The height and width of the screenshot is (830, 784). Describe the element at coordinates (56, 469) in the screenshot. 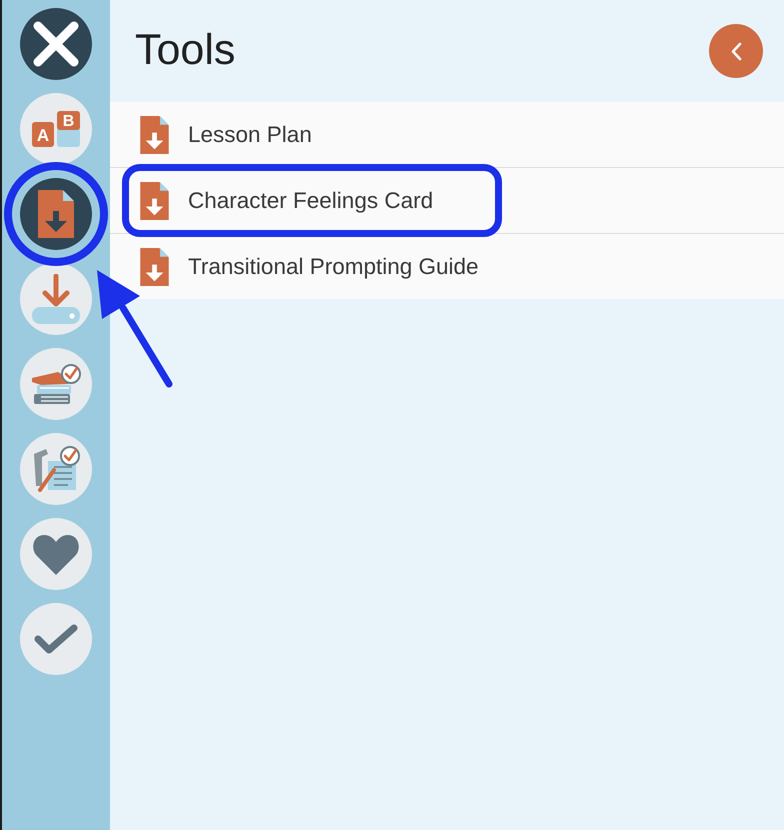

I see `checklist-pencil-icon` at that location.